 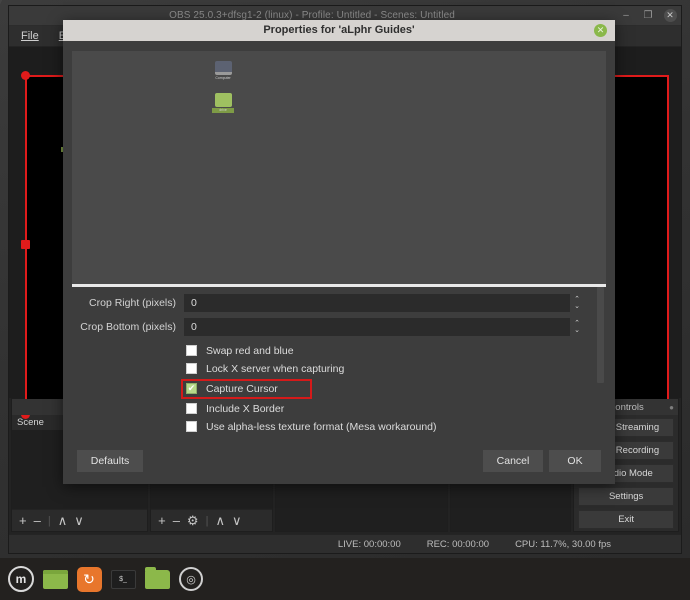 I want to click on dialog-title: Properties for 'aLphr Guides', so click(x=339, y=30).